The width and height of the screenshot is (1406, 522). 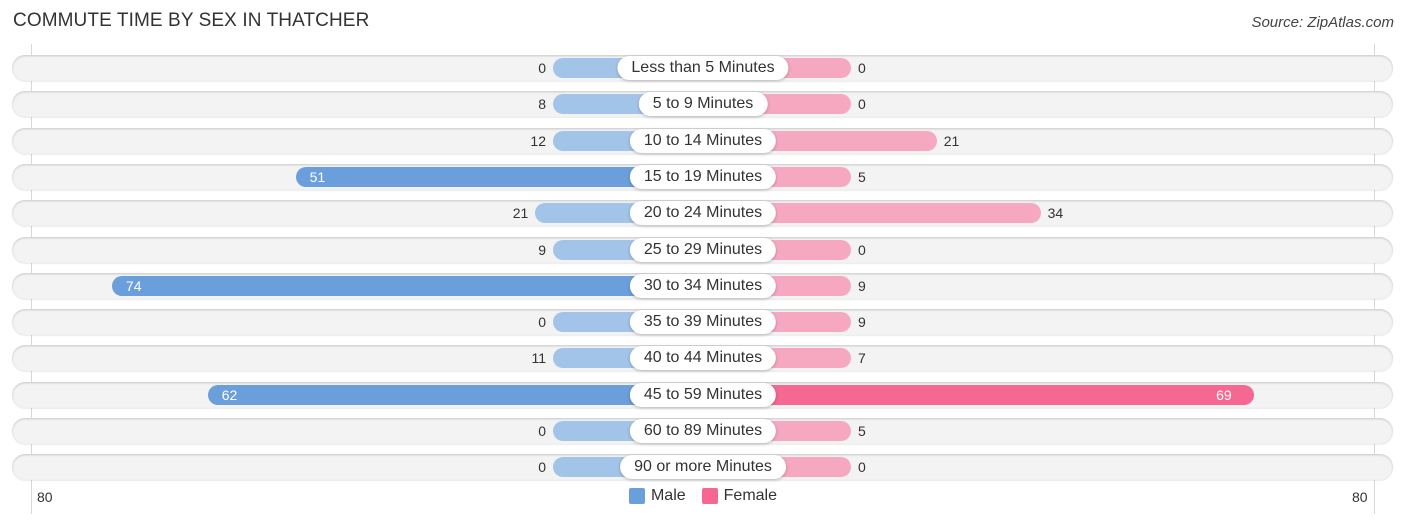 I want to click on category-label: 45 to 59 Minutes, so click(x=703, y=394).